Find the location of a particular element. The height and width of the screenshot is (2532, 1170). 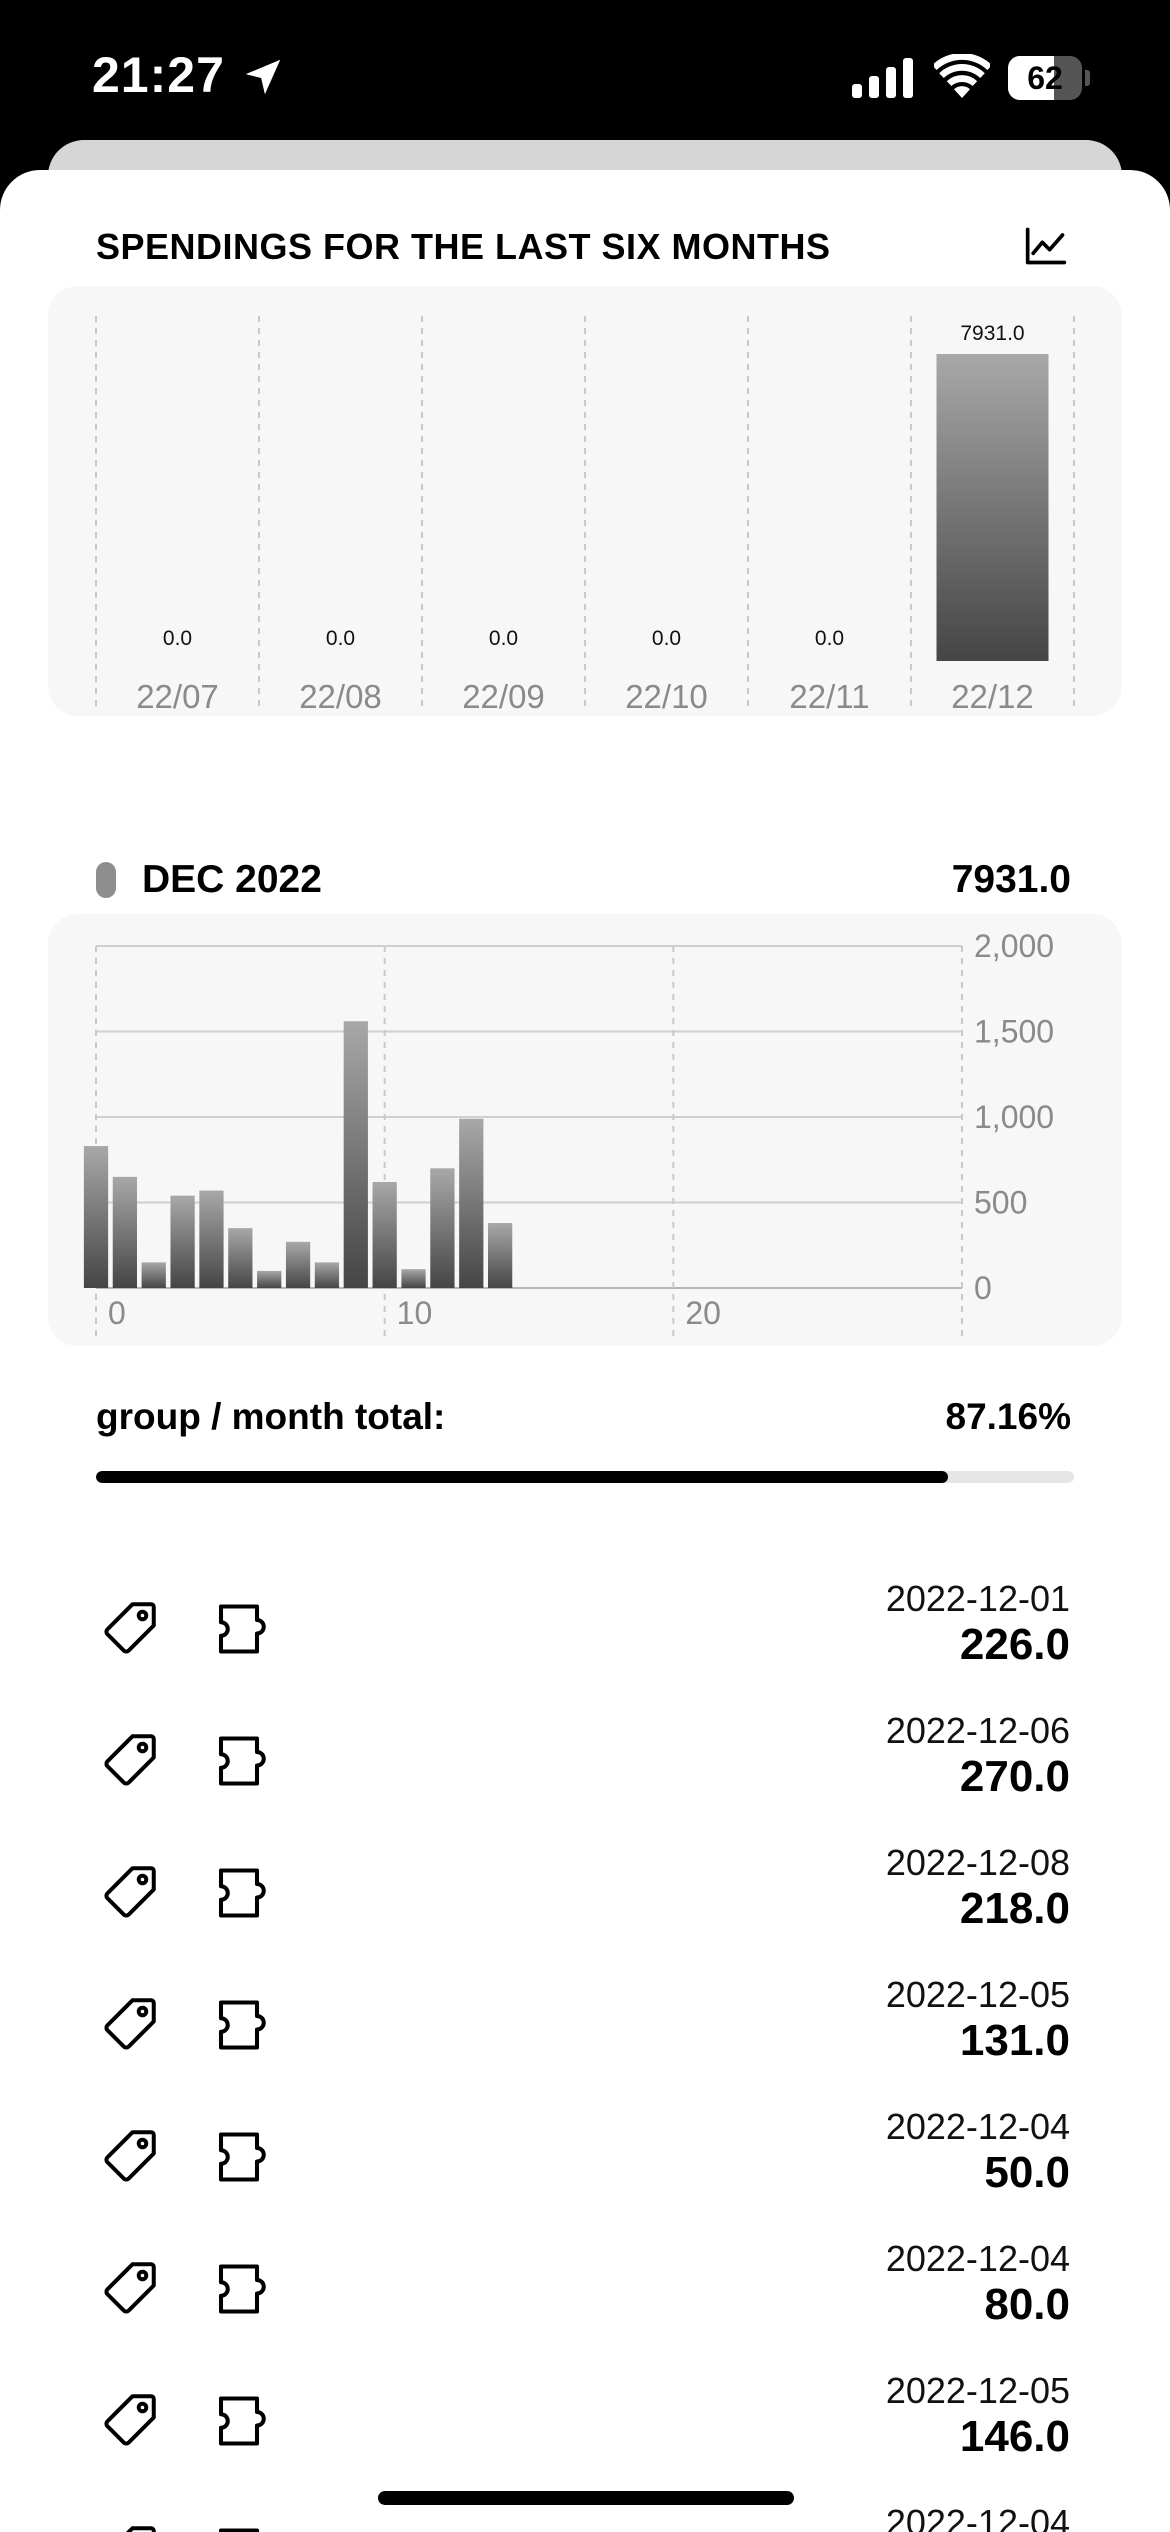

battery-indicator: 62 is located at coordinates (1049, 78).